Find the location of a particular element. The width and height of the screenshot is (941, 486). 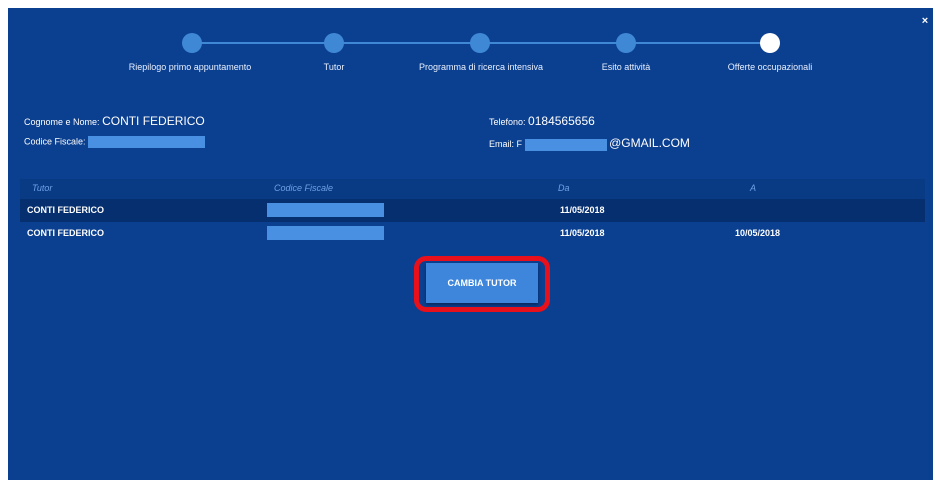

email-field: Email: F @GMAIL.COM is located at coordinates (589, 143).